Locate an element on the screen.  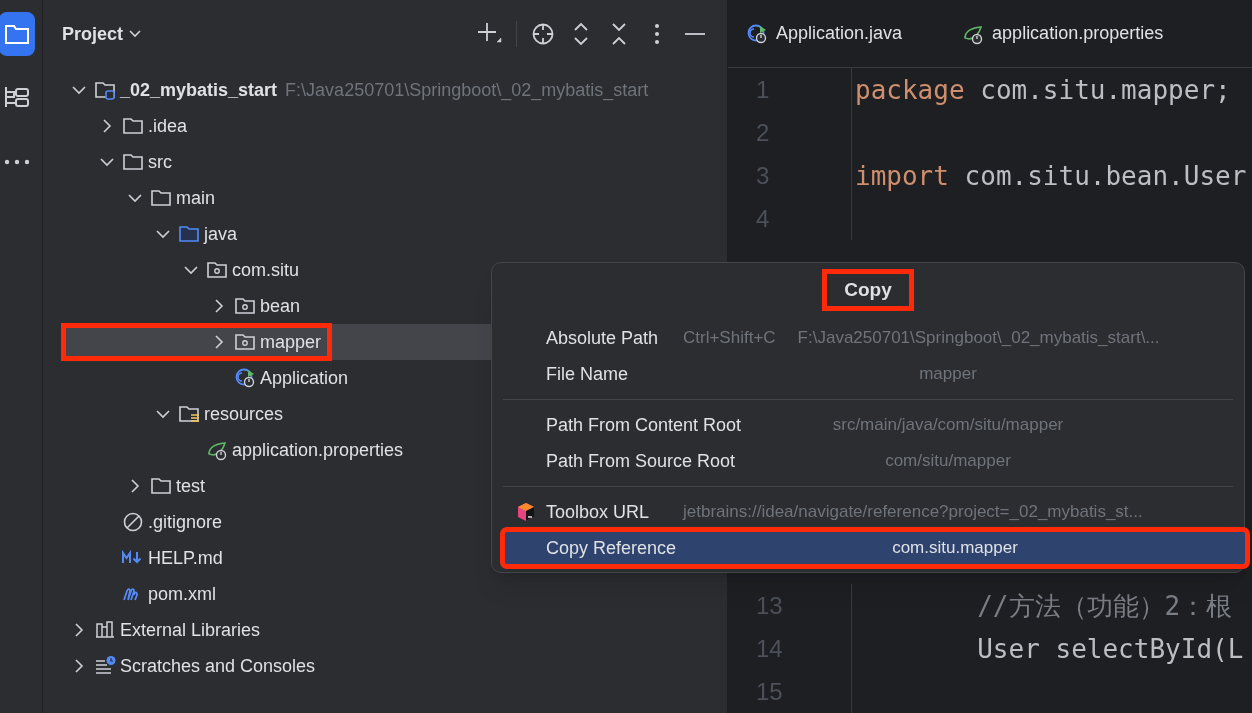
tree-row: External Libraries is located at coordinates (385, 630).